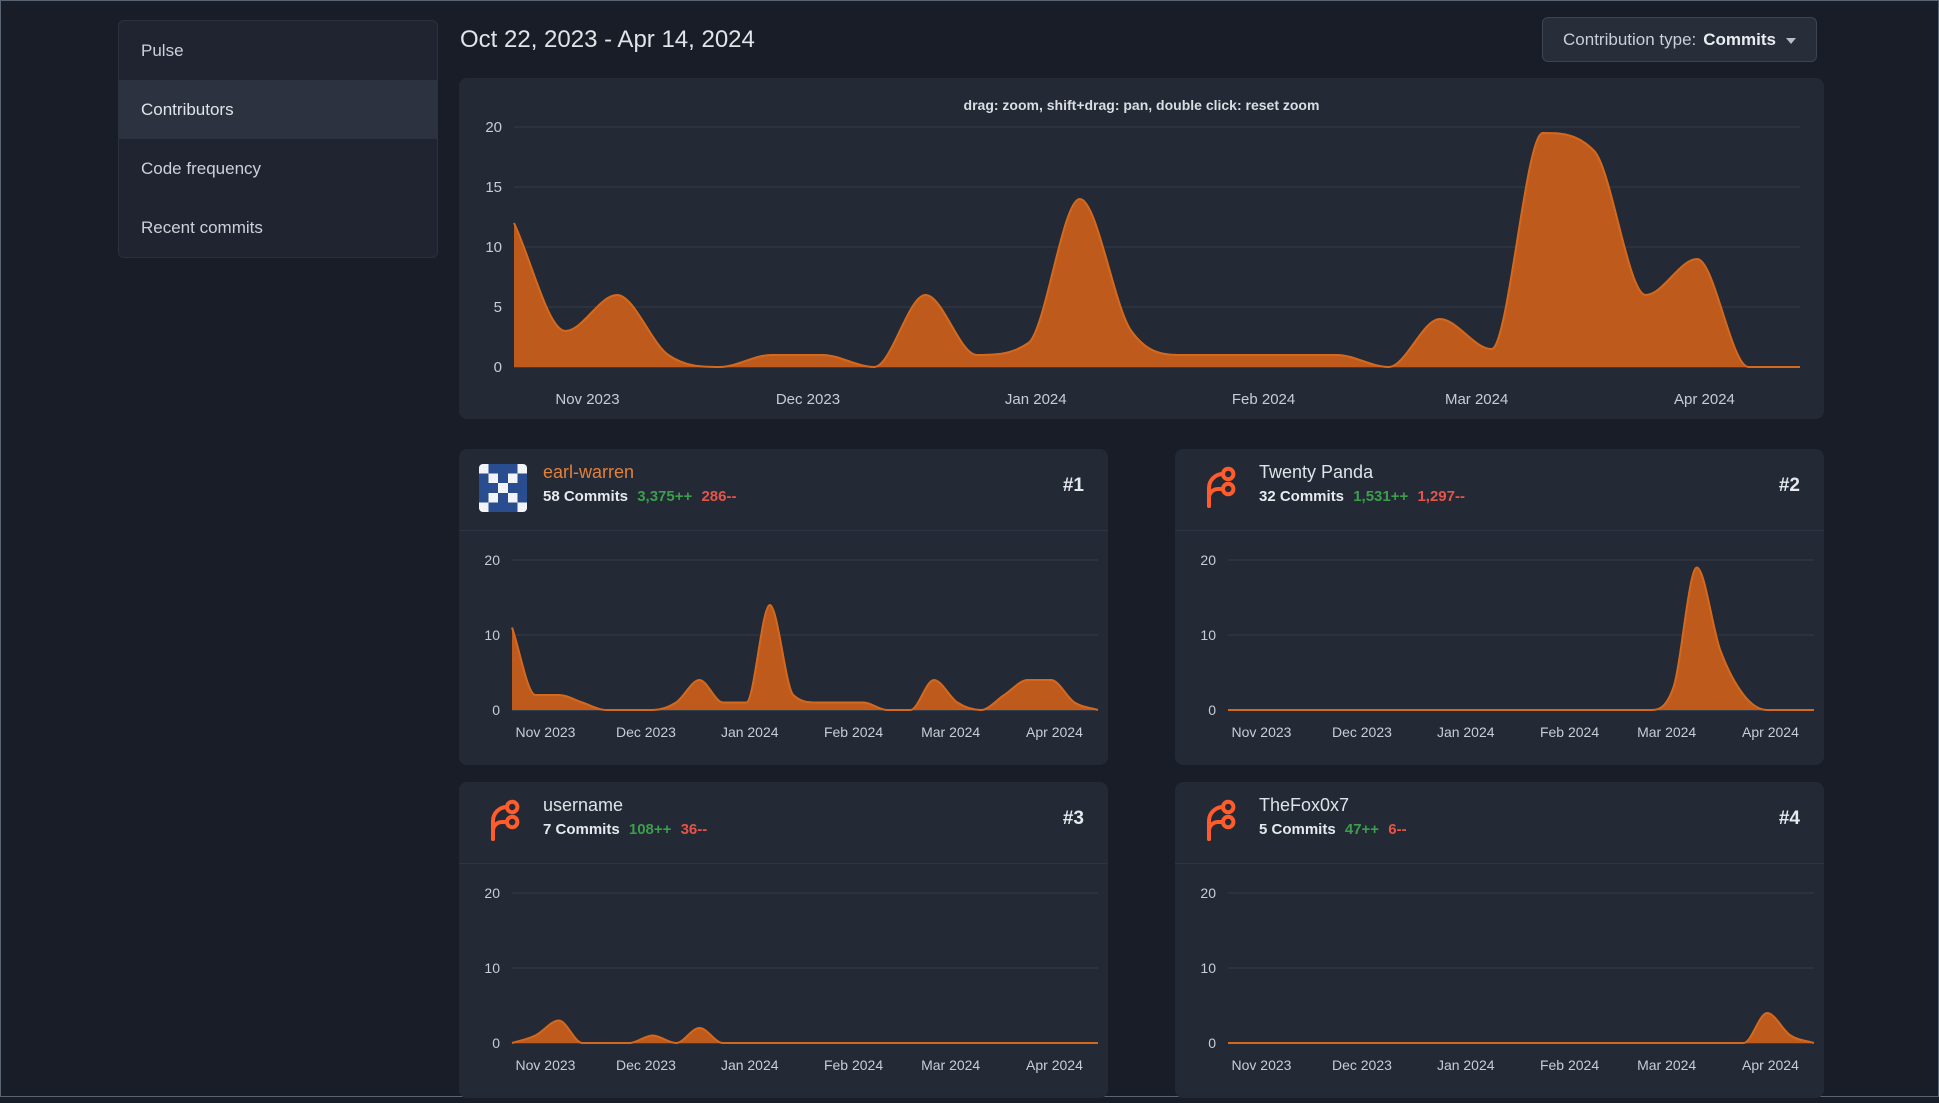 The image size is (1939, 1103). What do you see at coordinates (1789, 818) in the screenshot?
I see `contributor-rank: #4` at bounding box center [1789, 818].